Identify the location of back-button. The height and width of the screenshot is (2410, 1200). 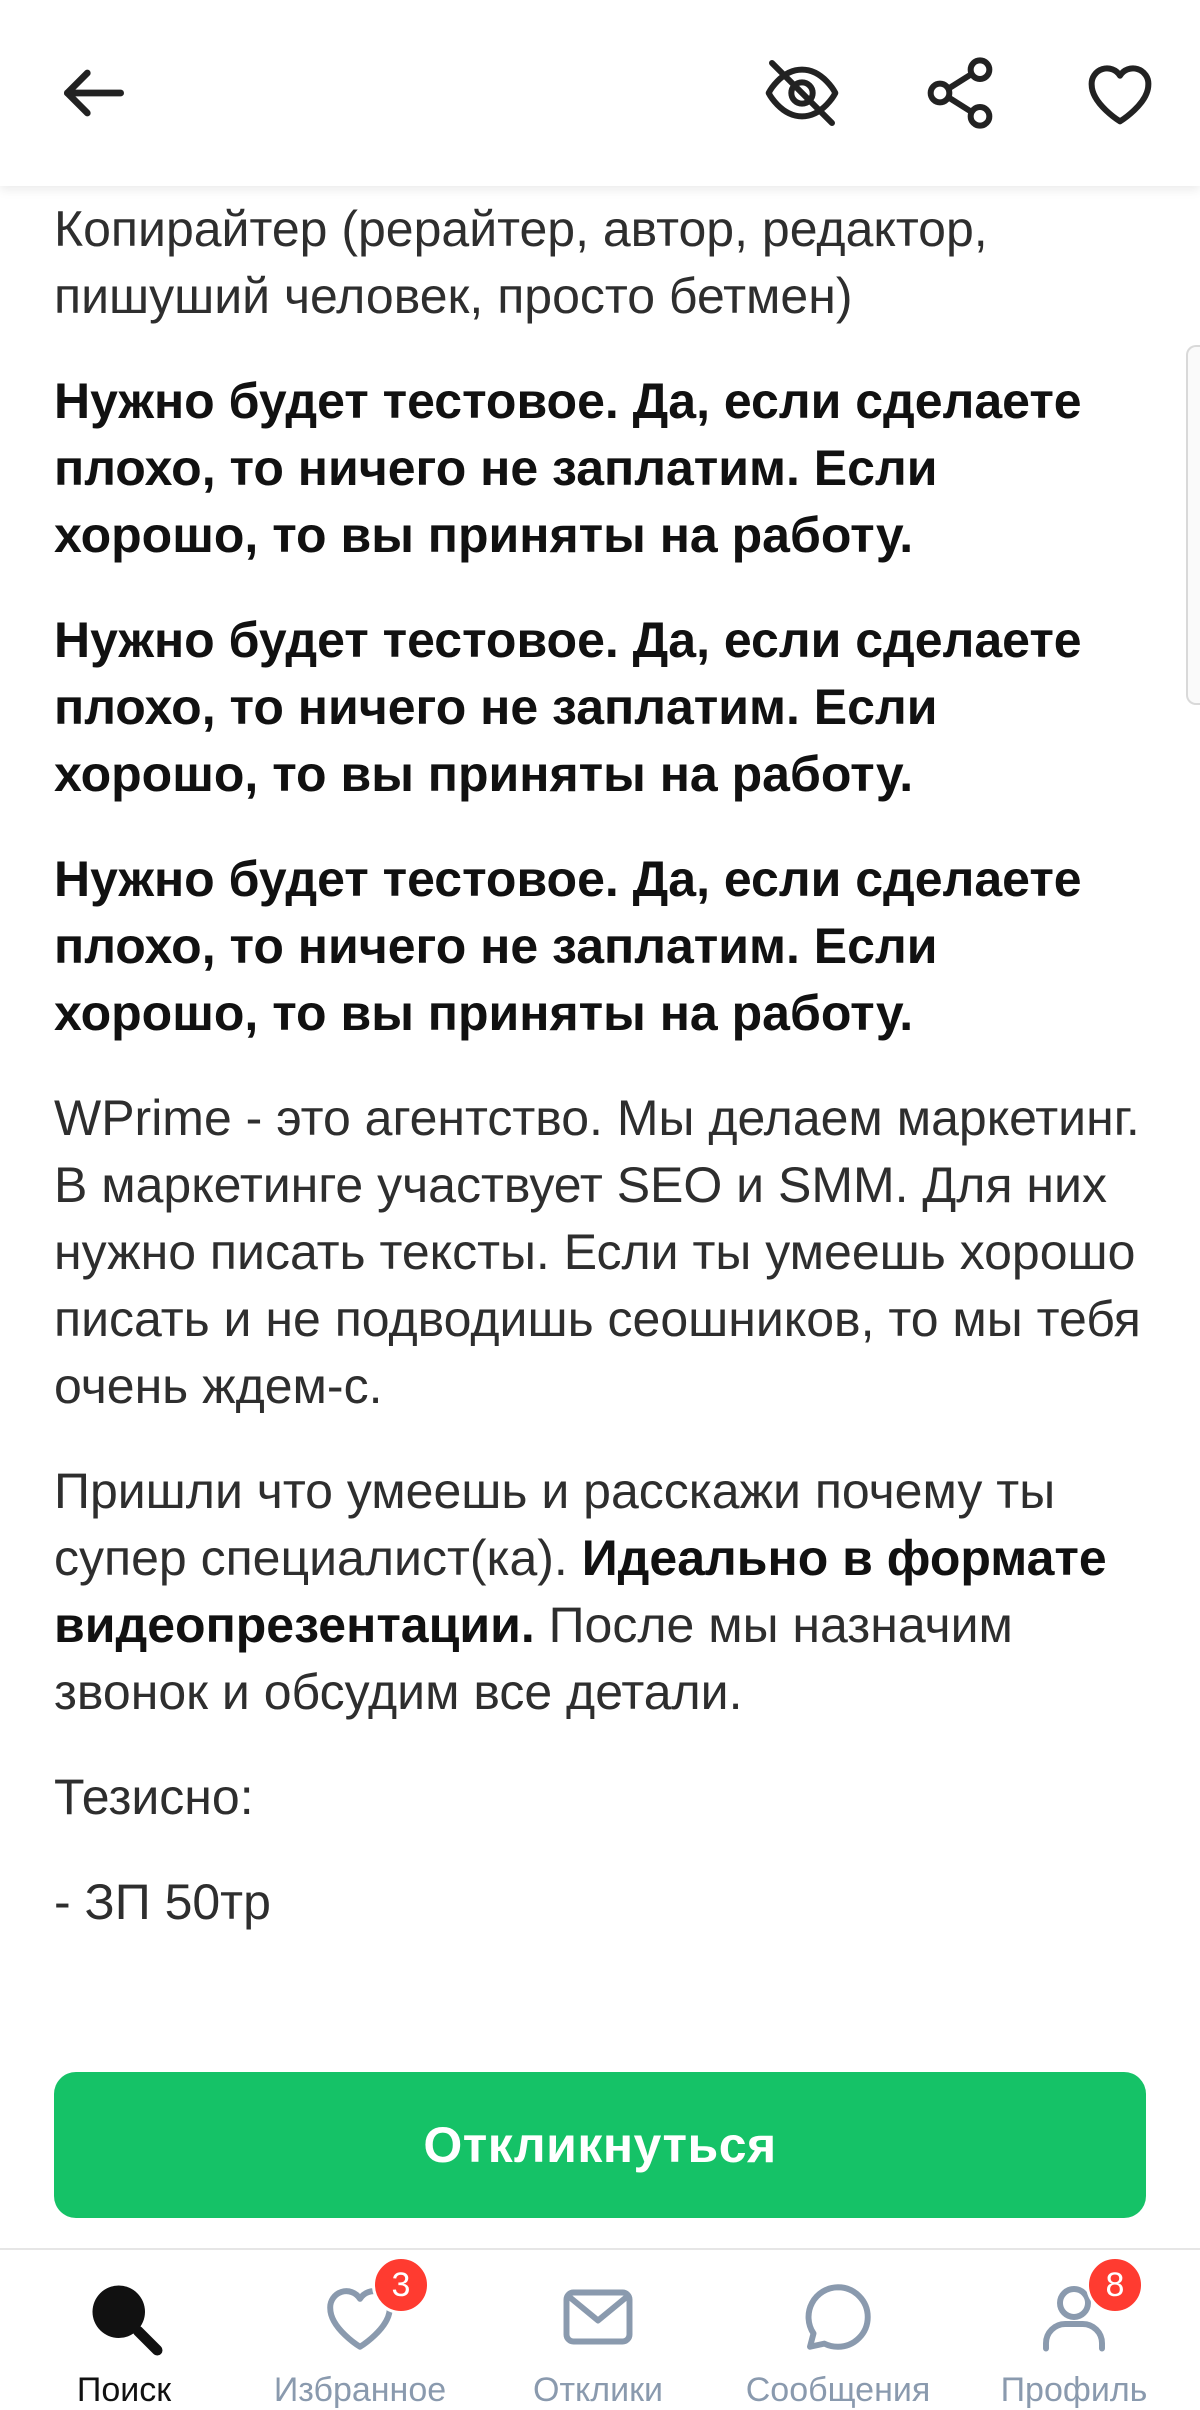
(94, 93).